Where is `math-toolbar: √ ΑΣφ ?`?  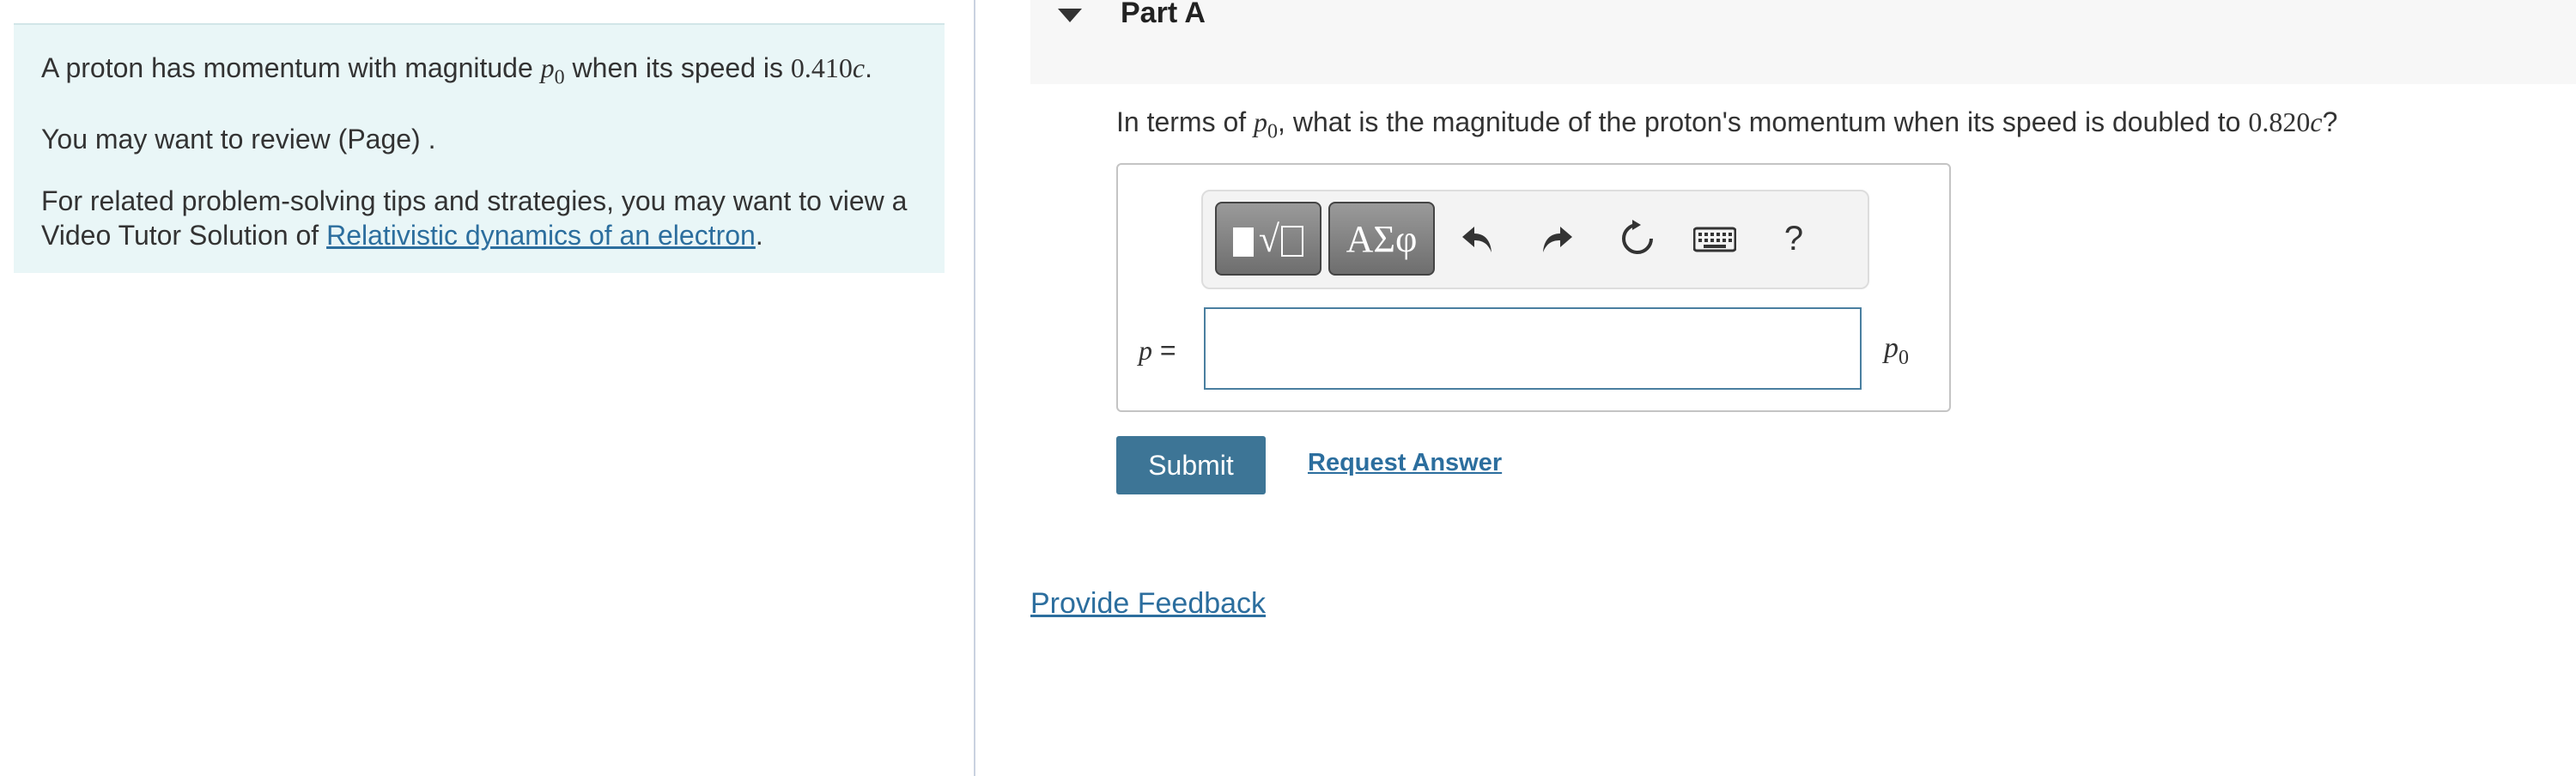 math-toolbar: √ ΑΣφ ? is located at coordinates (1535, 239).